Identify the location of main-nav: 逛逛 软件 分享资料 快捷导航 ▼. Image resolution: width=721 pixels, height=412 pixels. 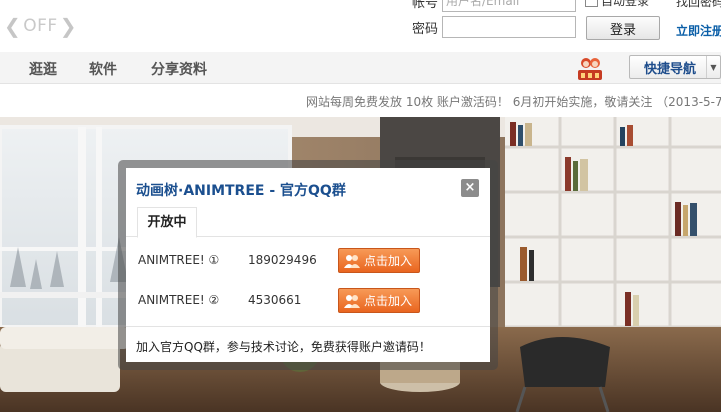
(360, 68).